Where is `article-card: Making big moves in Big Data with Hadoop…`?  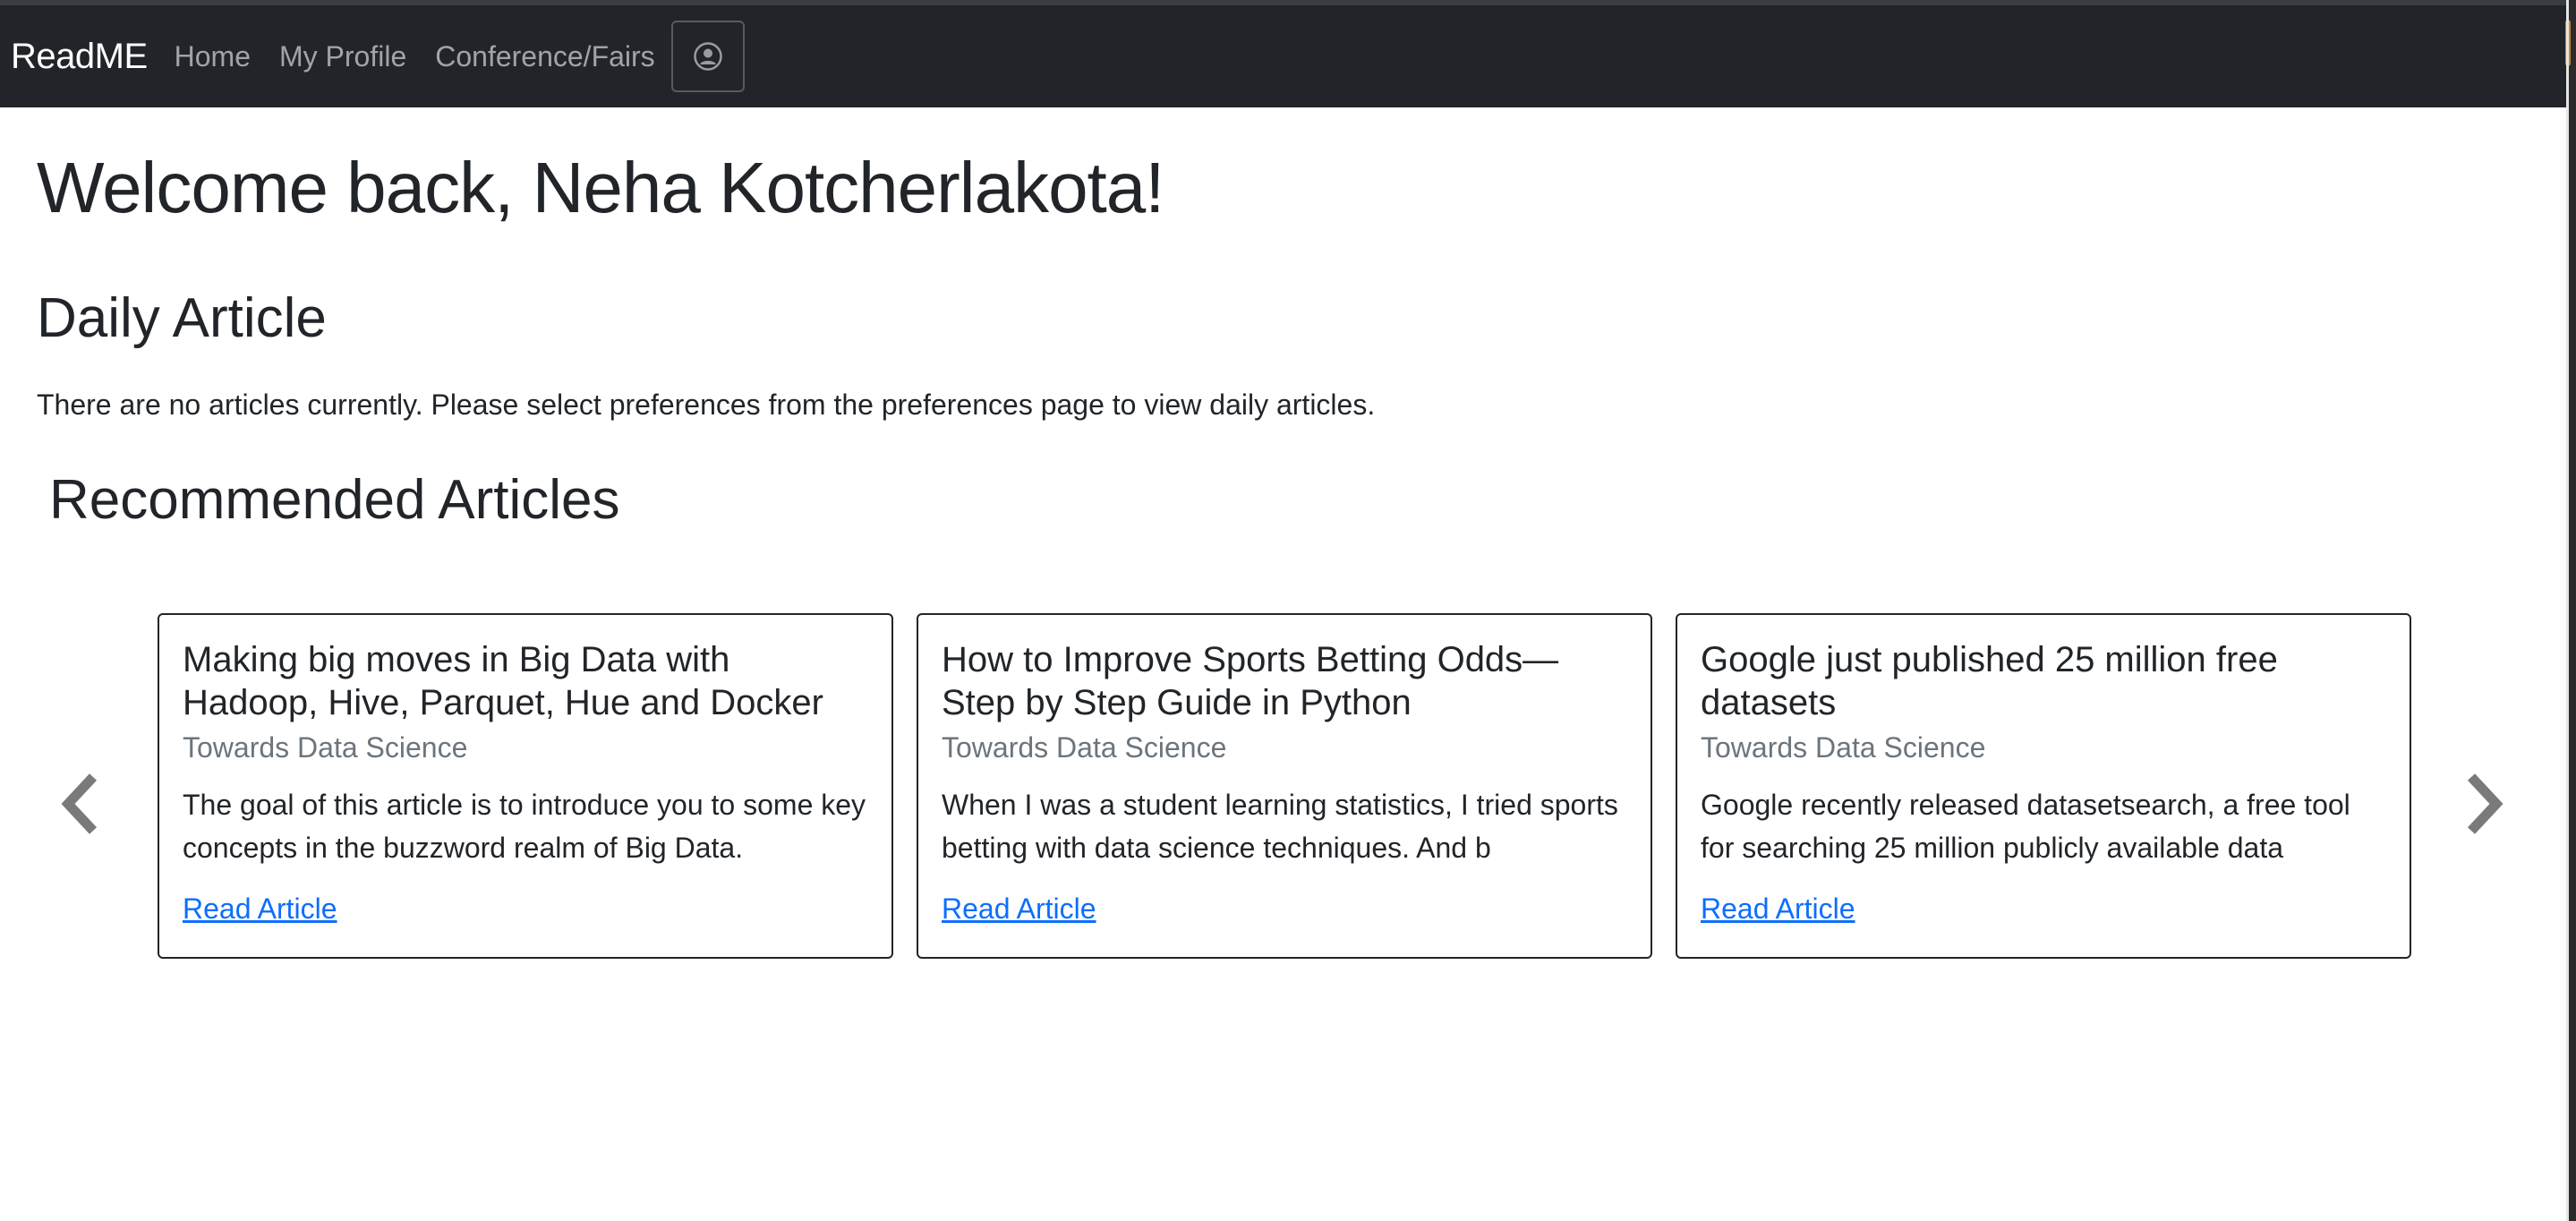 article-card: Making big moves in Big Data with Hadoop… is located at coordinates (525, 786).